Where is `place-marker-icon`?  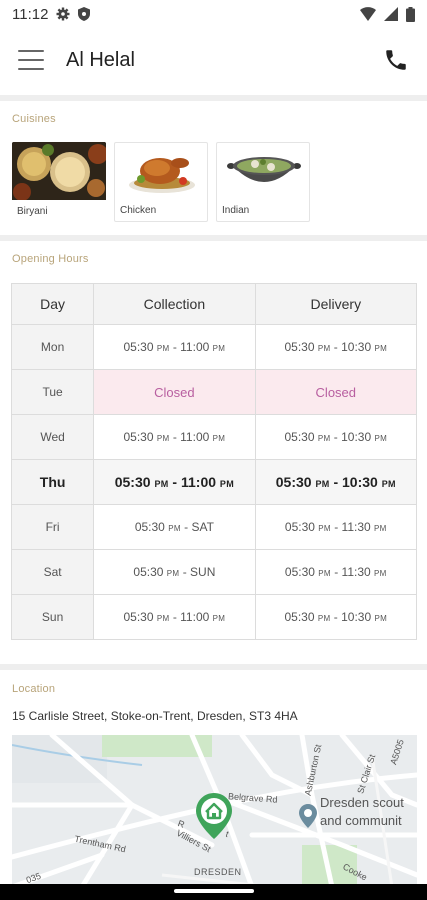
place-marker-icon is located at coordinates (308, 816).